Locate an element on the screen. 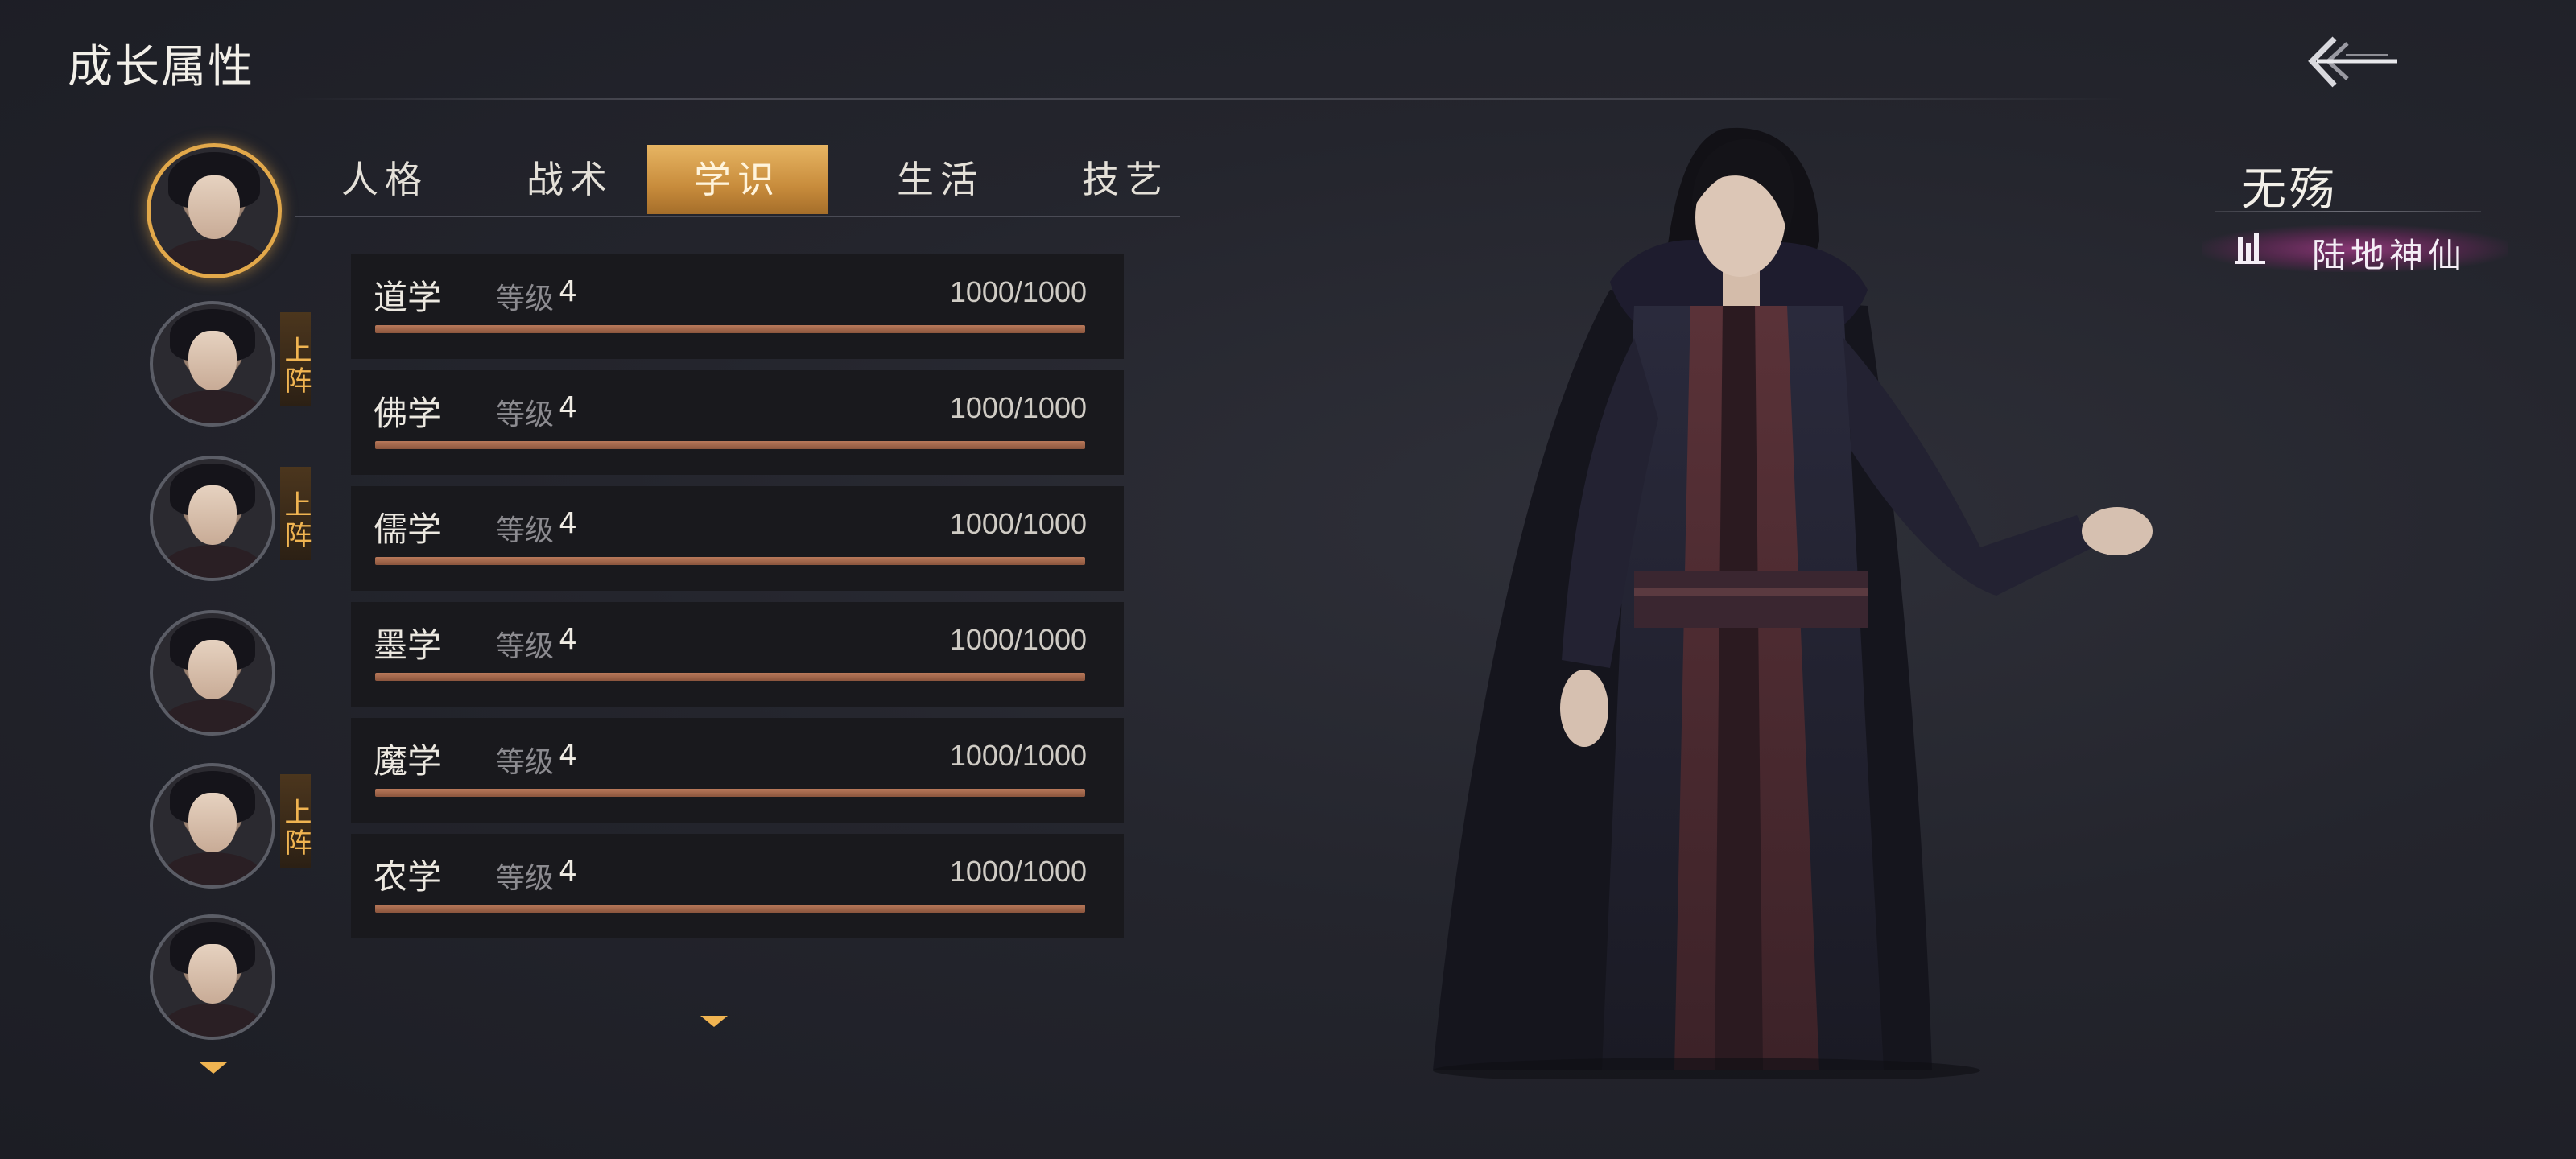 This screenshot has width=2576, height=1159. skill-row: 农学 等级 4 1000/1000 is located at coordinates (737, 886).